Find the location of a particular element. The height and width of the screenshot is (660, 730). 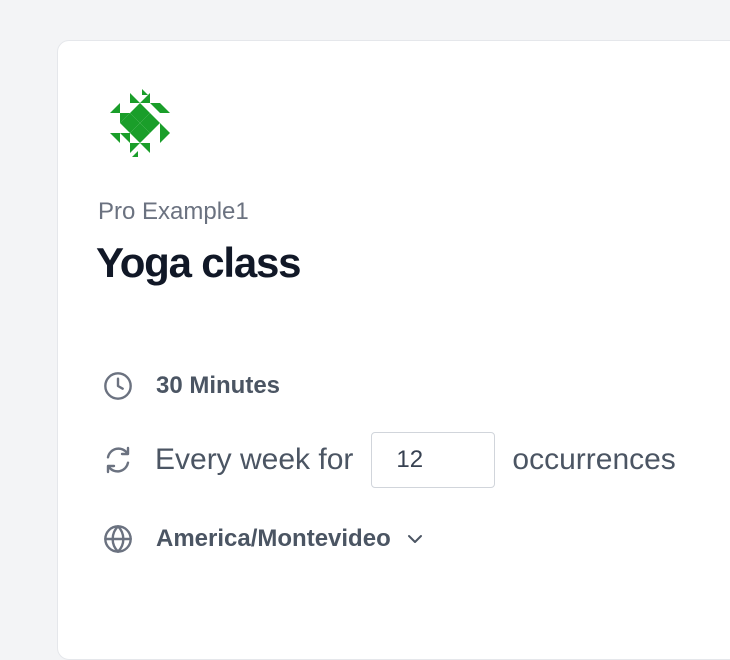

recurrence-suffix: occurrences is located at coordinates (594, 459).